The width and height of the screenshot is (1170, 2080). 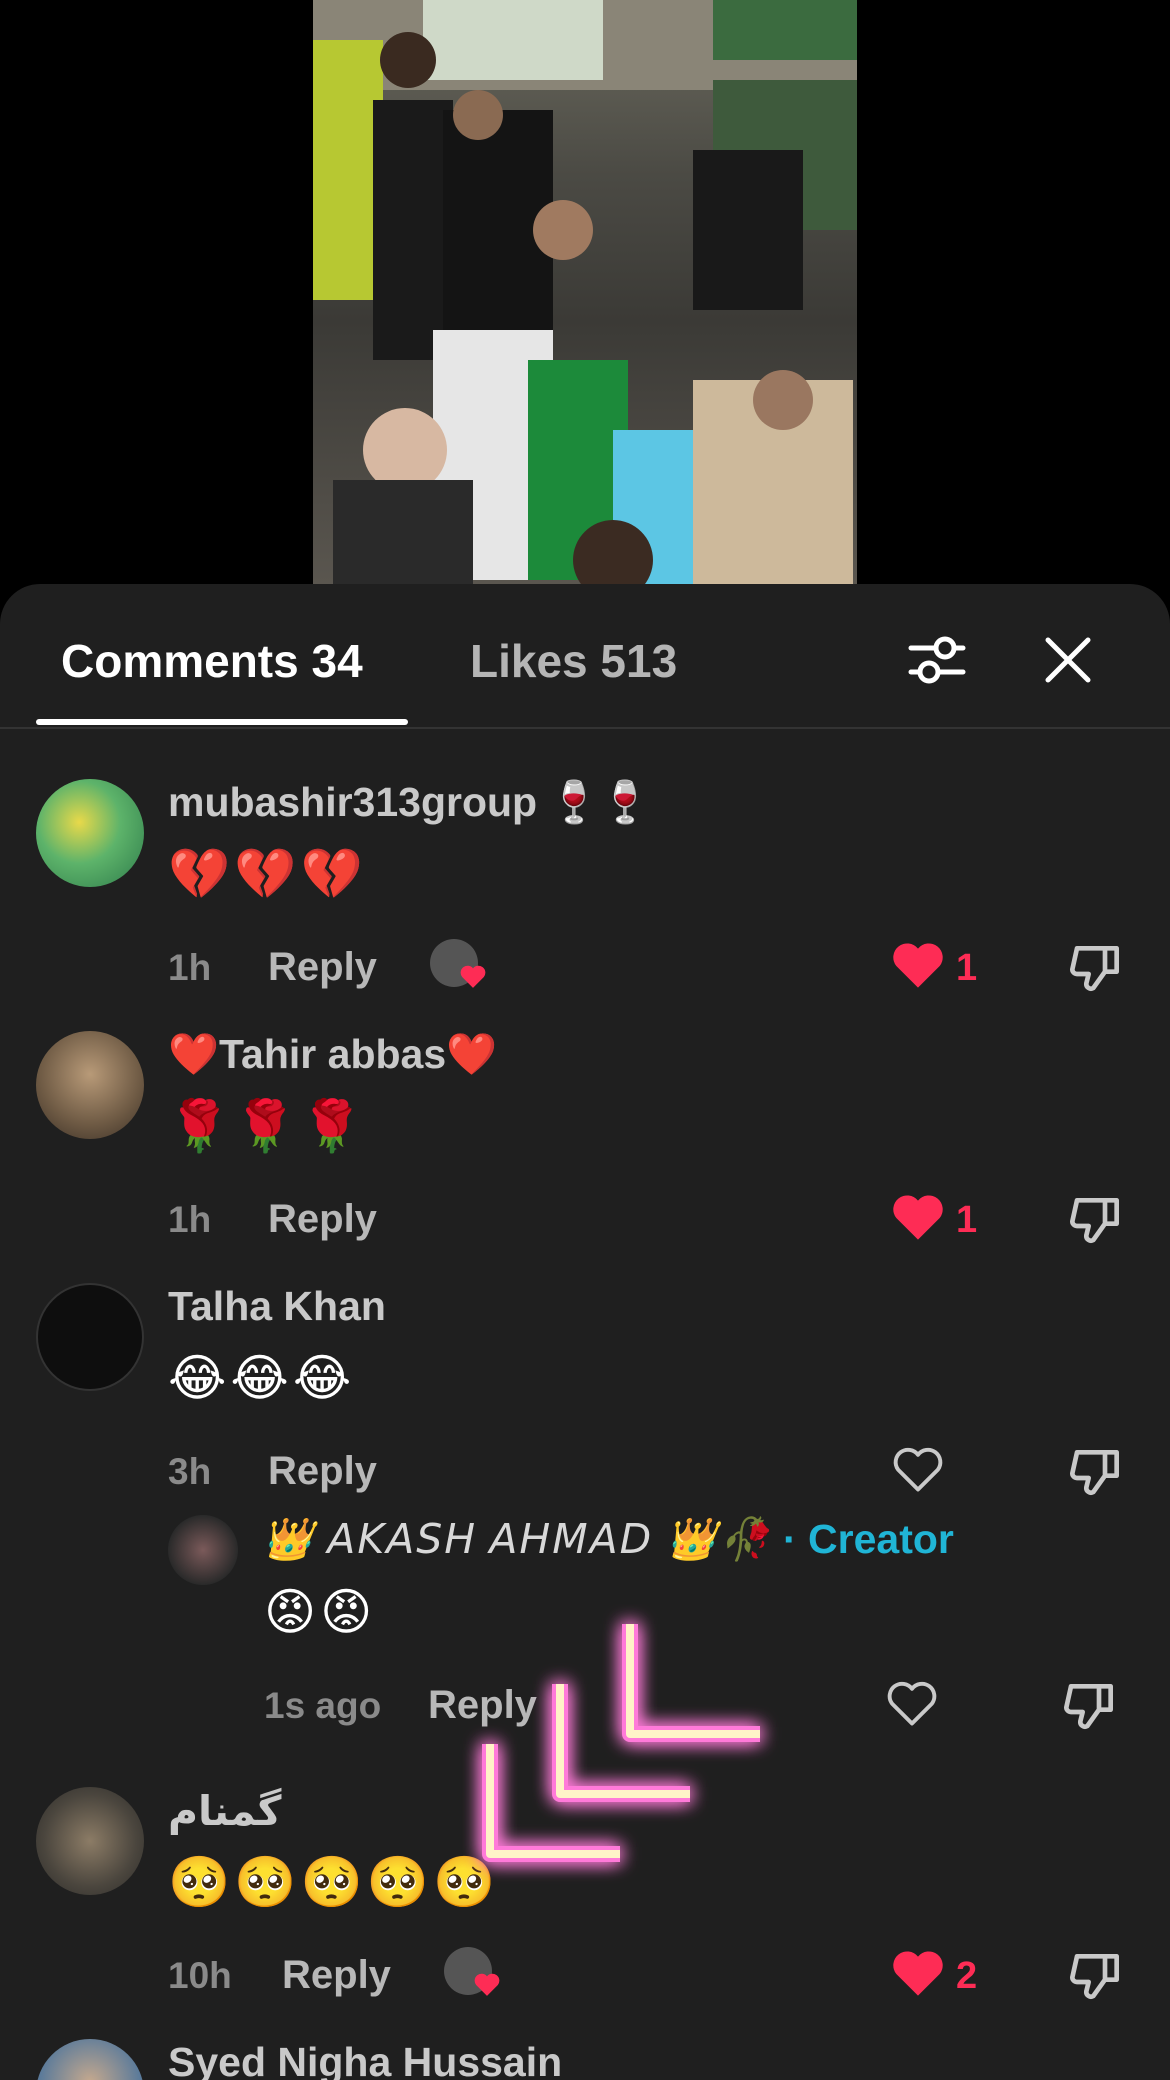 I want to click on comment-username: mubashir313group 🍷🍷, so click(x=409, y=803).